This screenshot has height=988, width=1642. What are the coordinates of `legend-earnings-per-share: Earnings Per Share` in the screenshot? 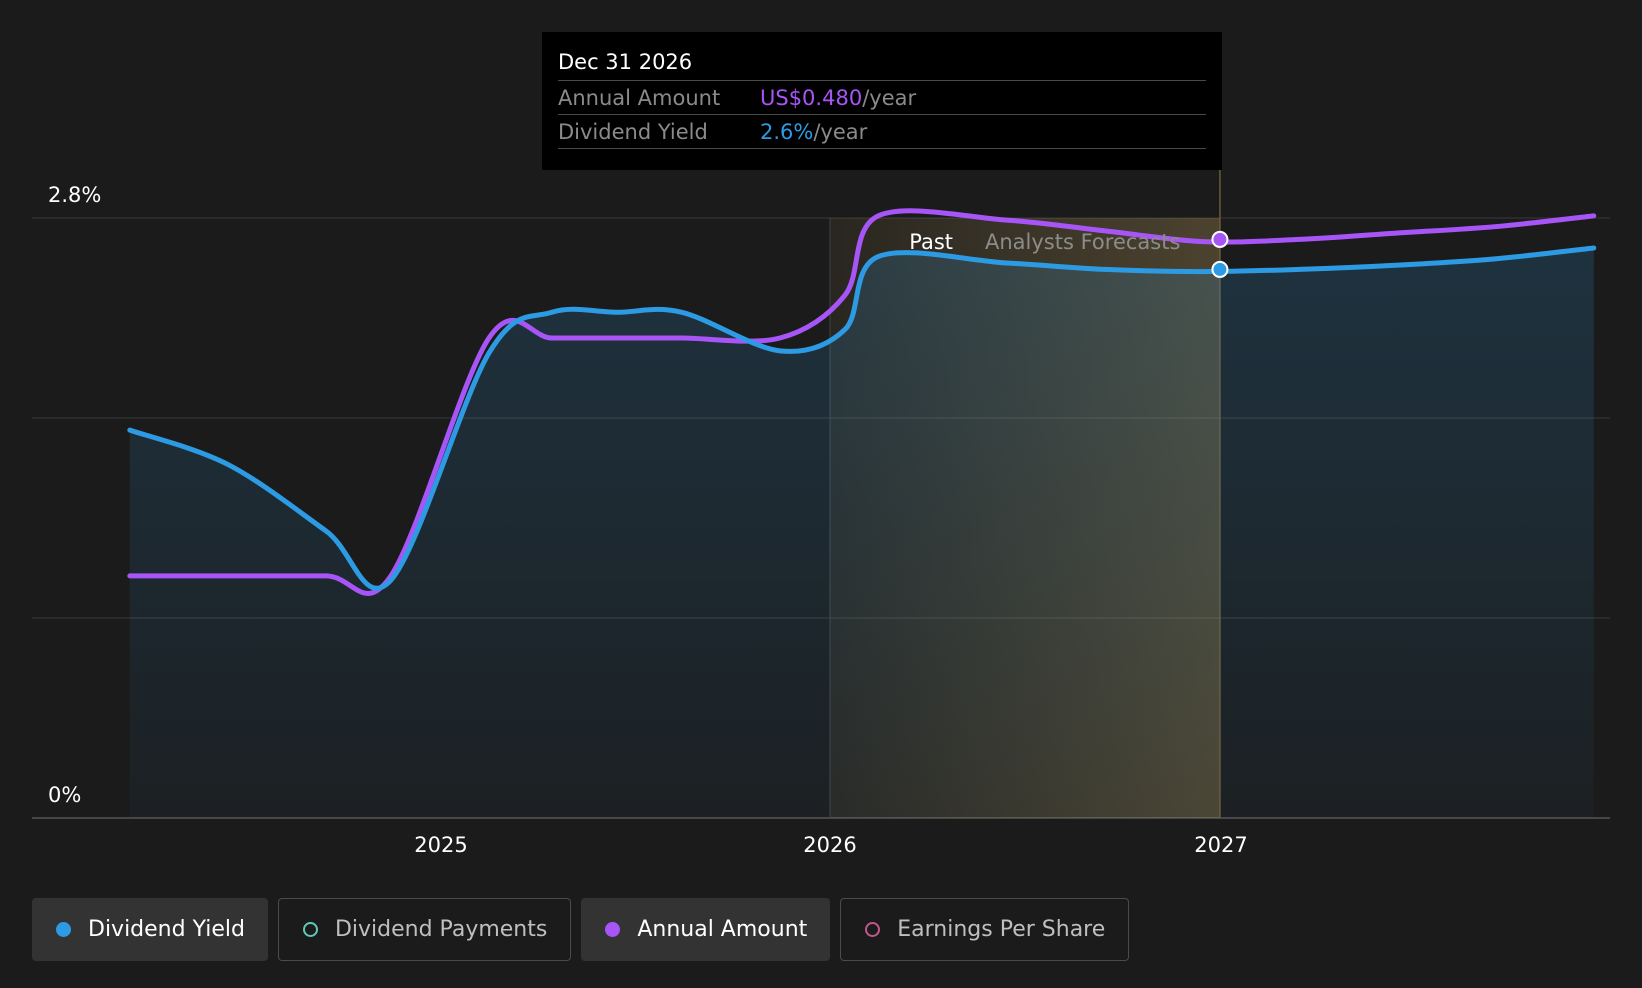 It's located at (985, 929).